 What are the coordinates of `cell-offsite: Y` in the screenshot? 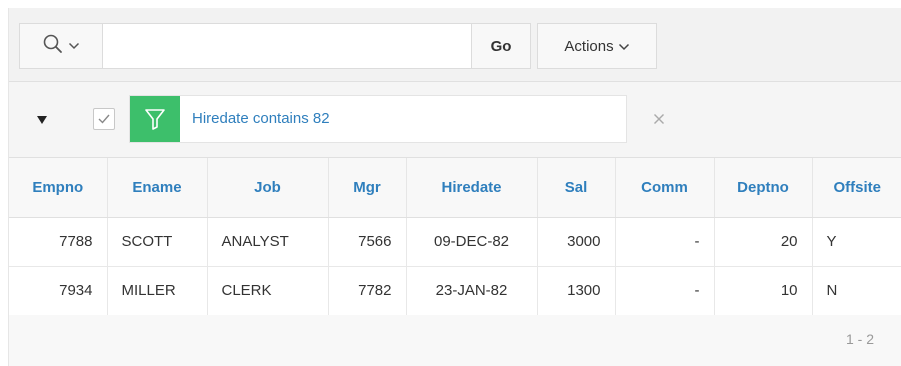 It's located at (856, 242).